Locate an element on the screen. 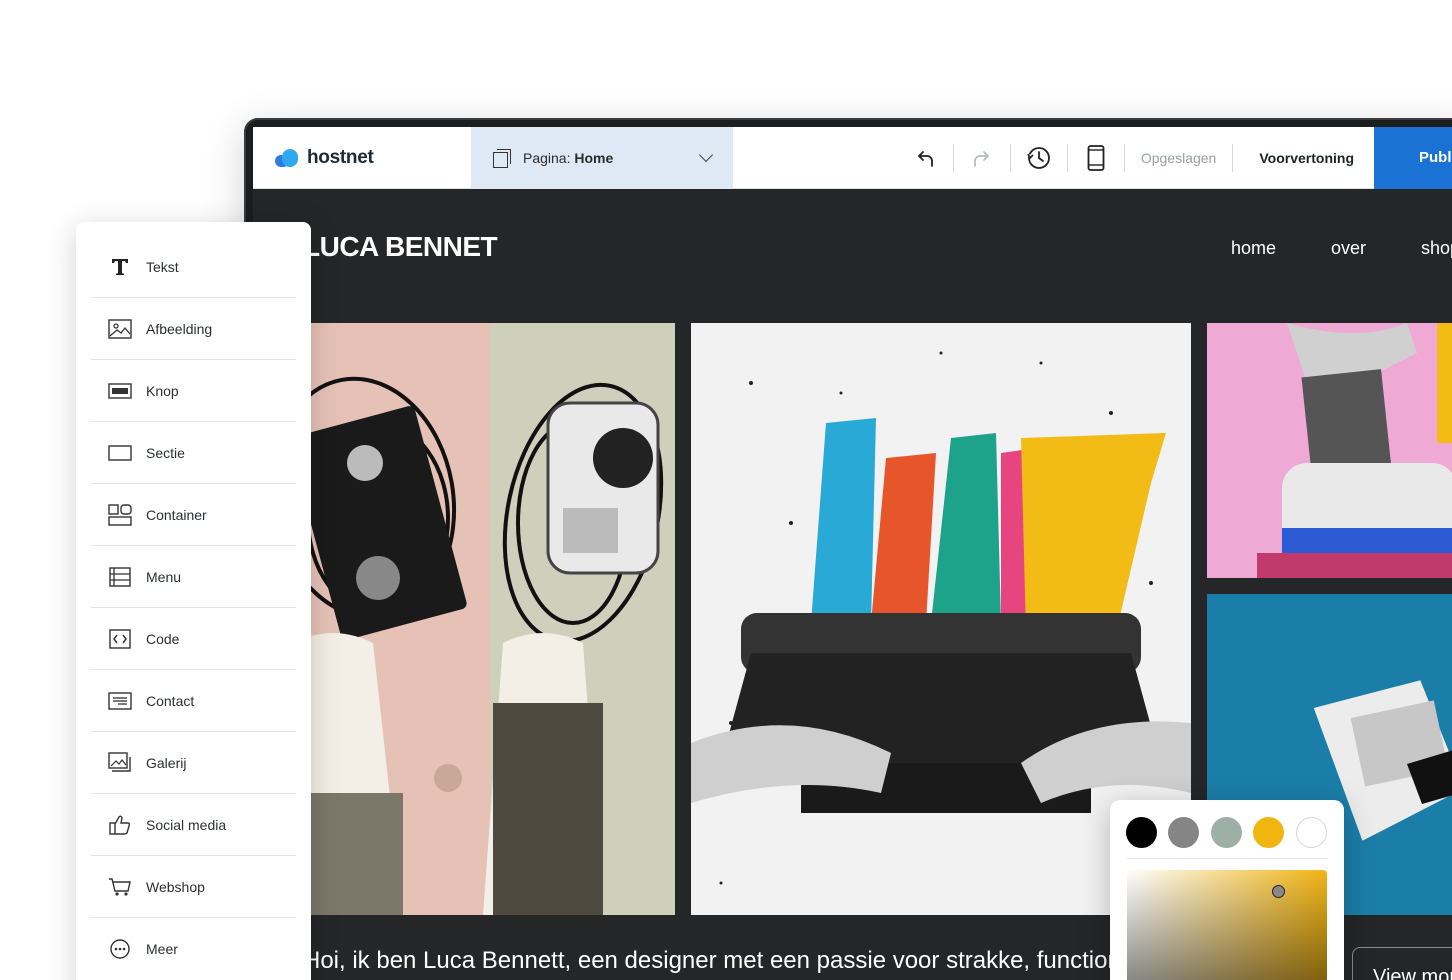 This screenshot has width=1452, height=980. panel-item-webshop: Webshop is located at coordinates (193, 887).